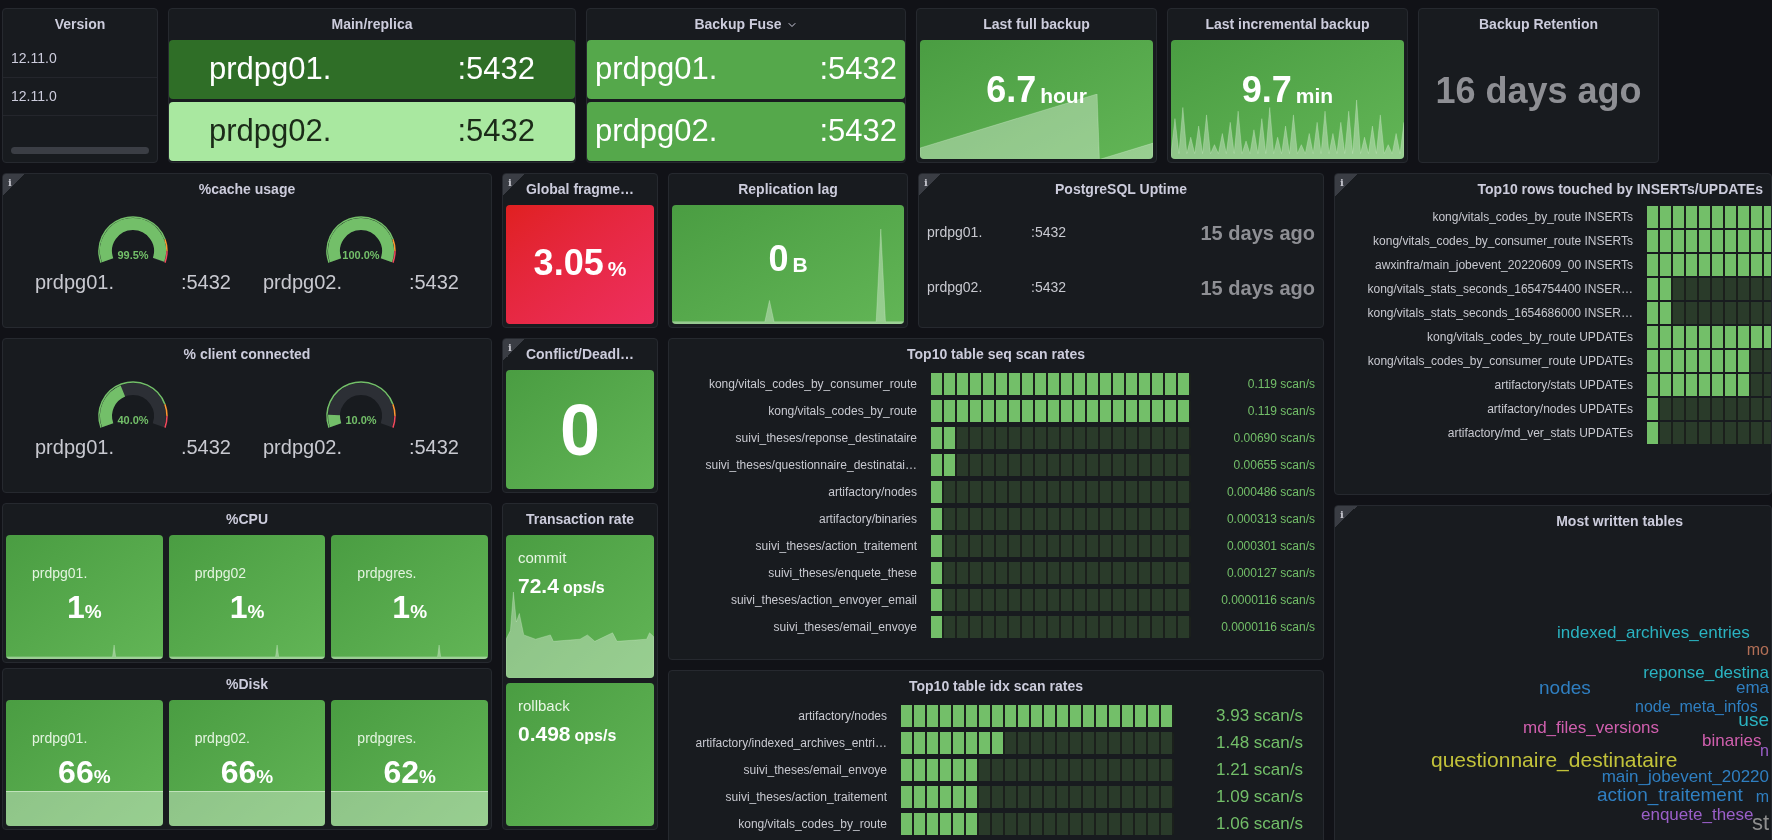 The image size is (1772, 840). What do you see at coordinates (825, 438) in the screenshot?
I see `row-label: suivi_theses/reponse_destinataire` at bounding box center [825, 438].